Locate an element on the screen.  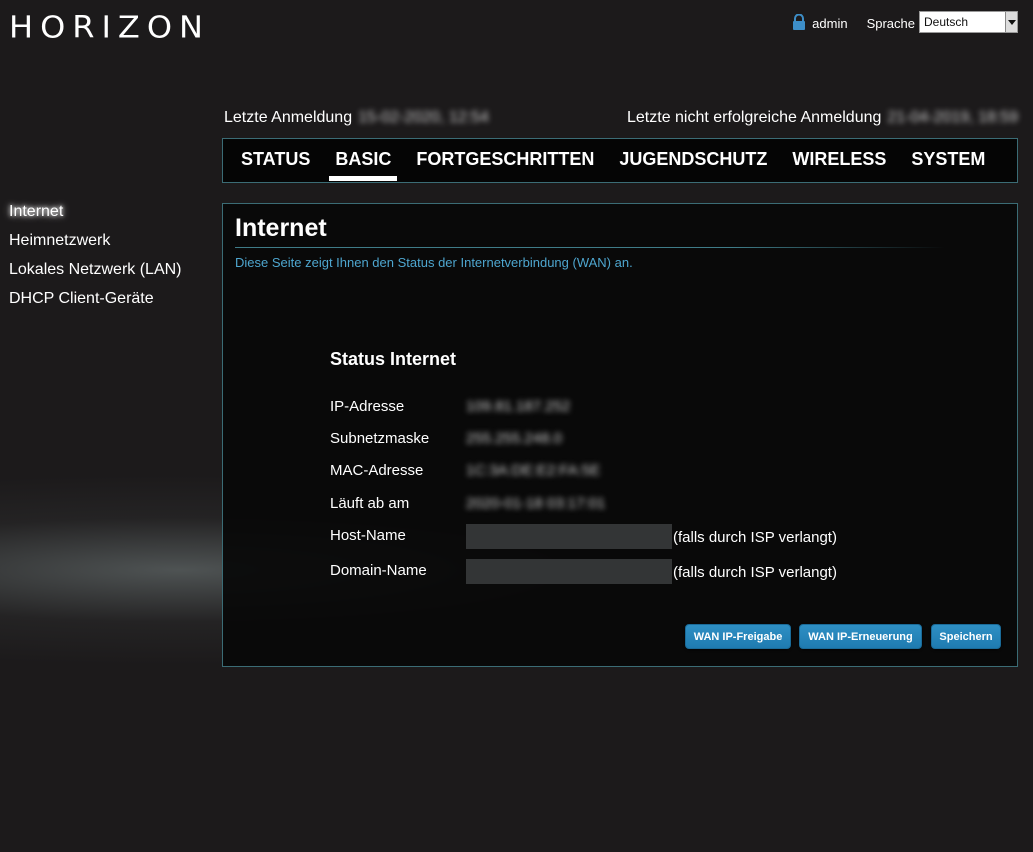
expires-value: 2020-01-18 03:17:01 is located at coordinates (536, 503).